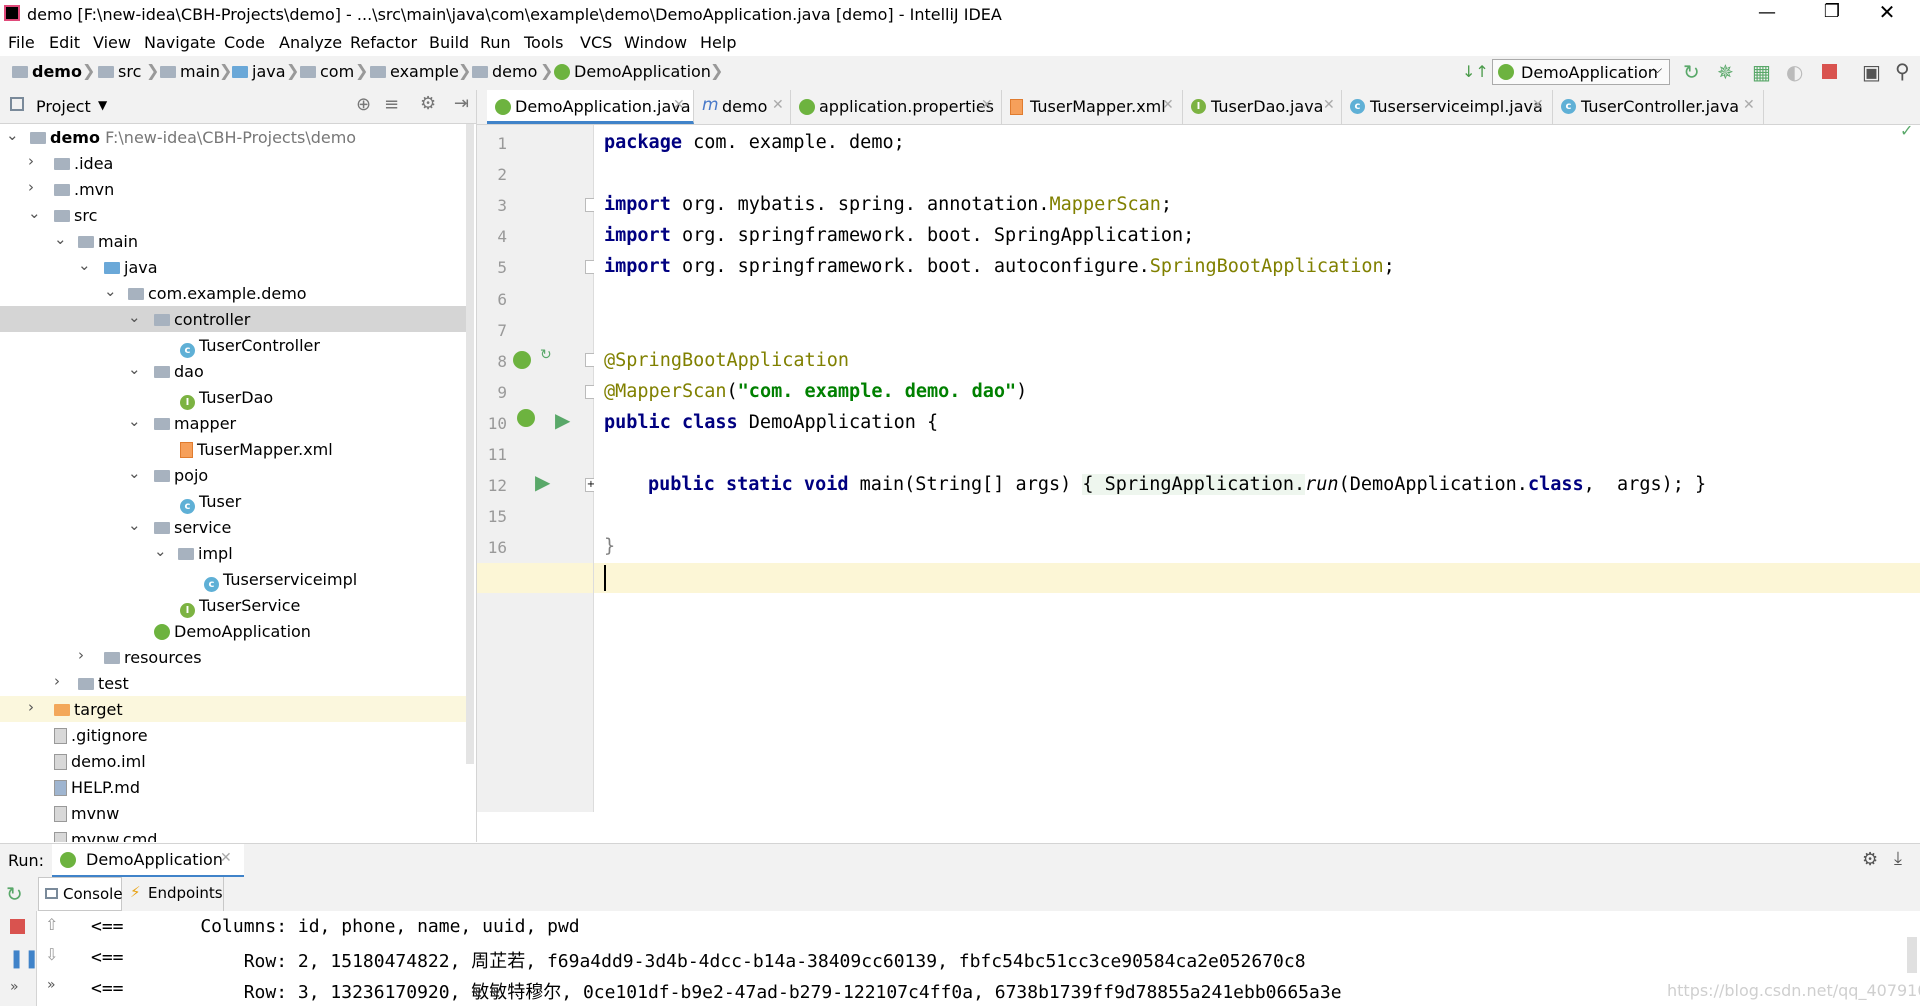  What do you see at coordinates (234, 137) in the screenshot?
I see `tree-item-demo: ⌄ demo F:\new-idea\CBH-Projects\demo` at bounding box center [234, 137].